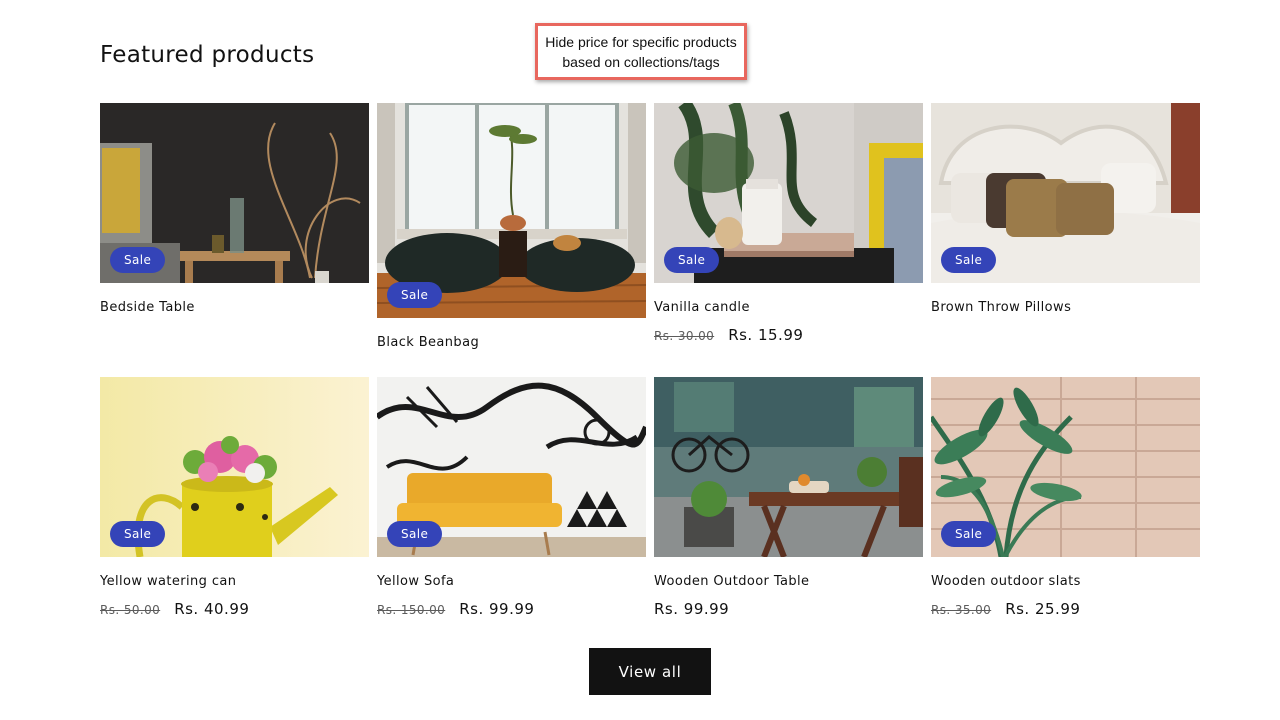 The width and height of the screenshot is (1280, 720). I want to click on product-card-black-beanbag: Sale Black Beanbag, so click(511, 226).